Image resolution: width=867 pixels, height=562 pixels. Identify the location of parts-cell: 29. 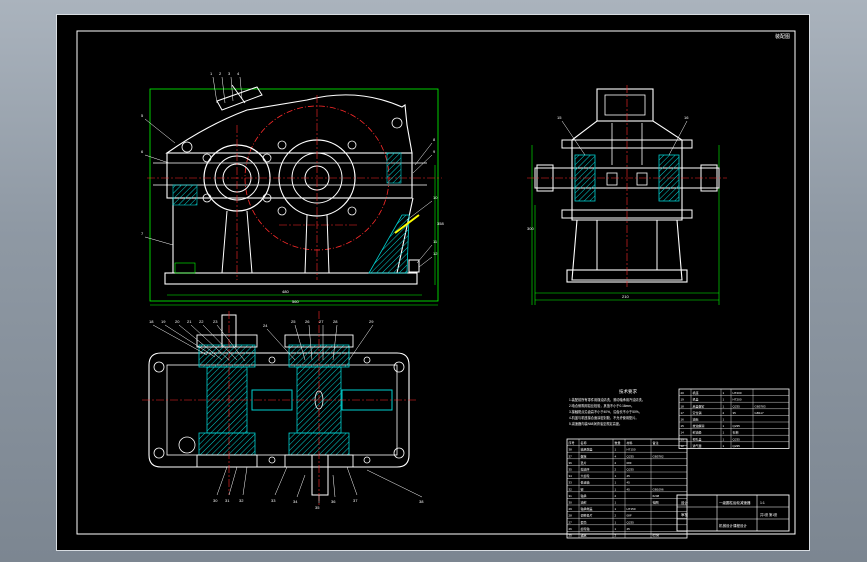
(571, 509).